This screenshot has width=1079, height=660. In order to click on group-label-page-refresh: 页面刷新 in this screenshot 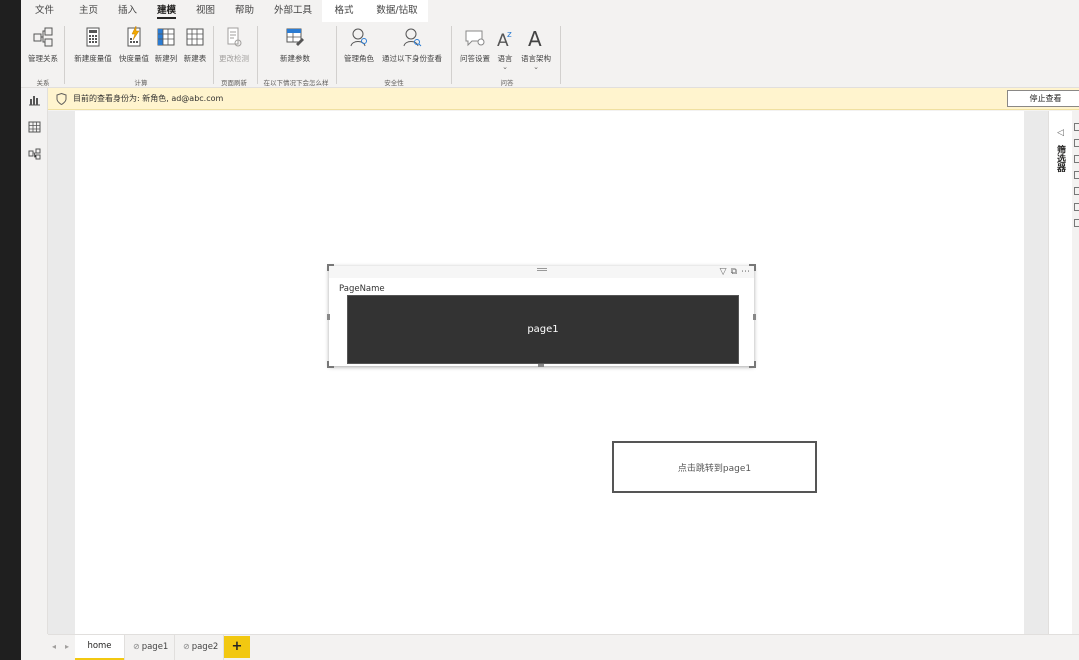, I will do `click(234, 83)`.